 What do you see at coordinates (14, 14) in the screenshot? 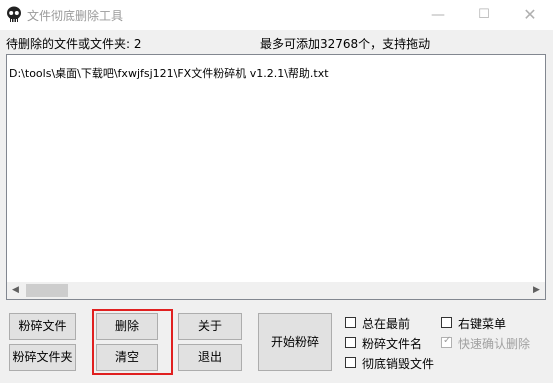
I see `skull-icon` at bounding box center [14, 14].